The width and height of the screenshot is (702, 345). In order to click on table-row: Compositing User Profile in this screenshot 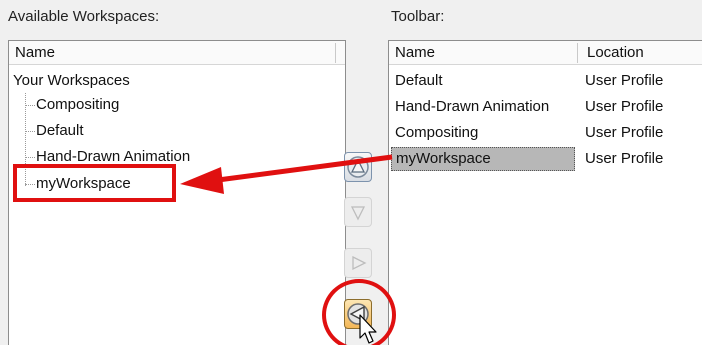, I will do `click(545, 133)`.